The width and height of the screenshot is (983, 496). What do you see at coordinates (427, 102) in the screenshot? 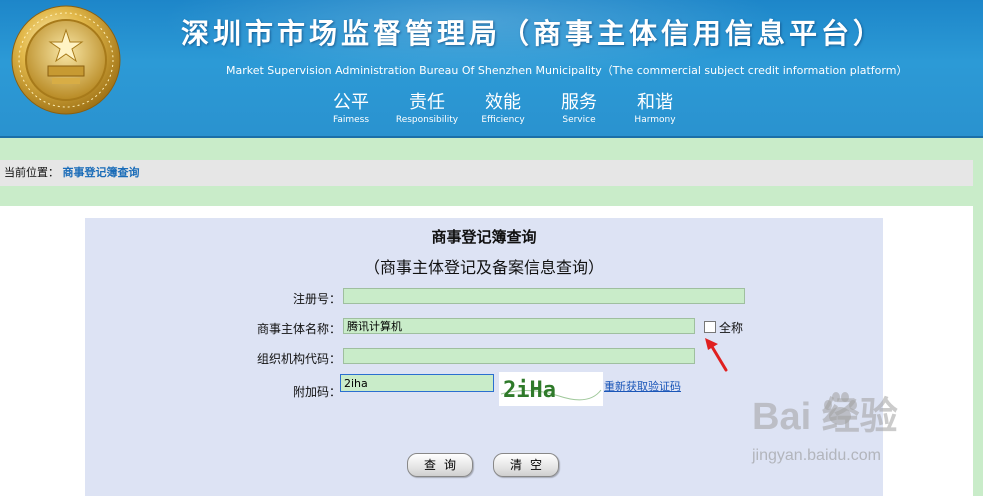
I see `slogan-cn: 责任` at bounding box center [427, 102].